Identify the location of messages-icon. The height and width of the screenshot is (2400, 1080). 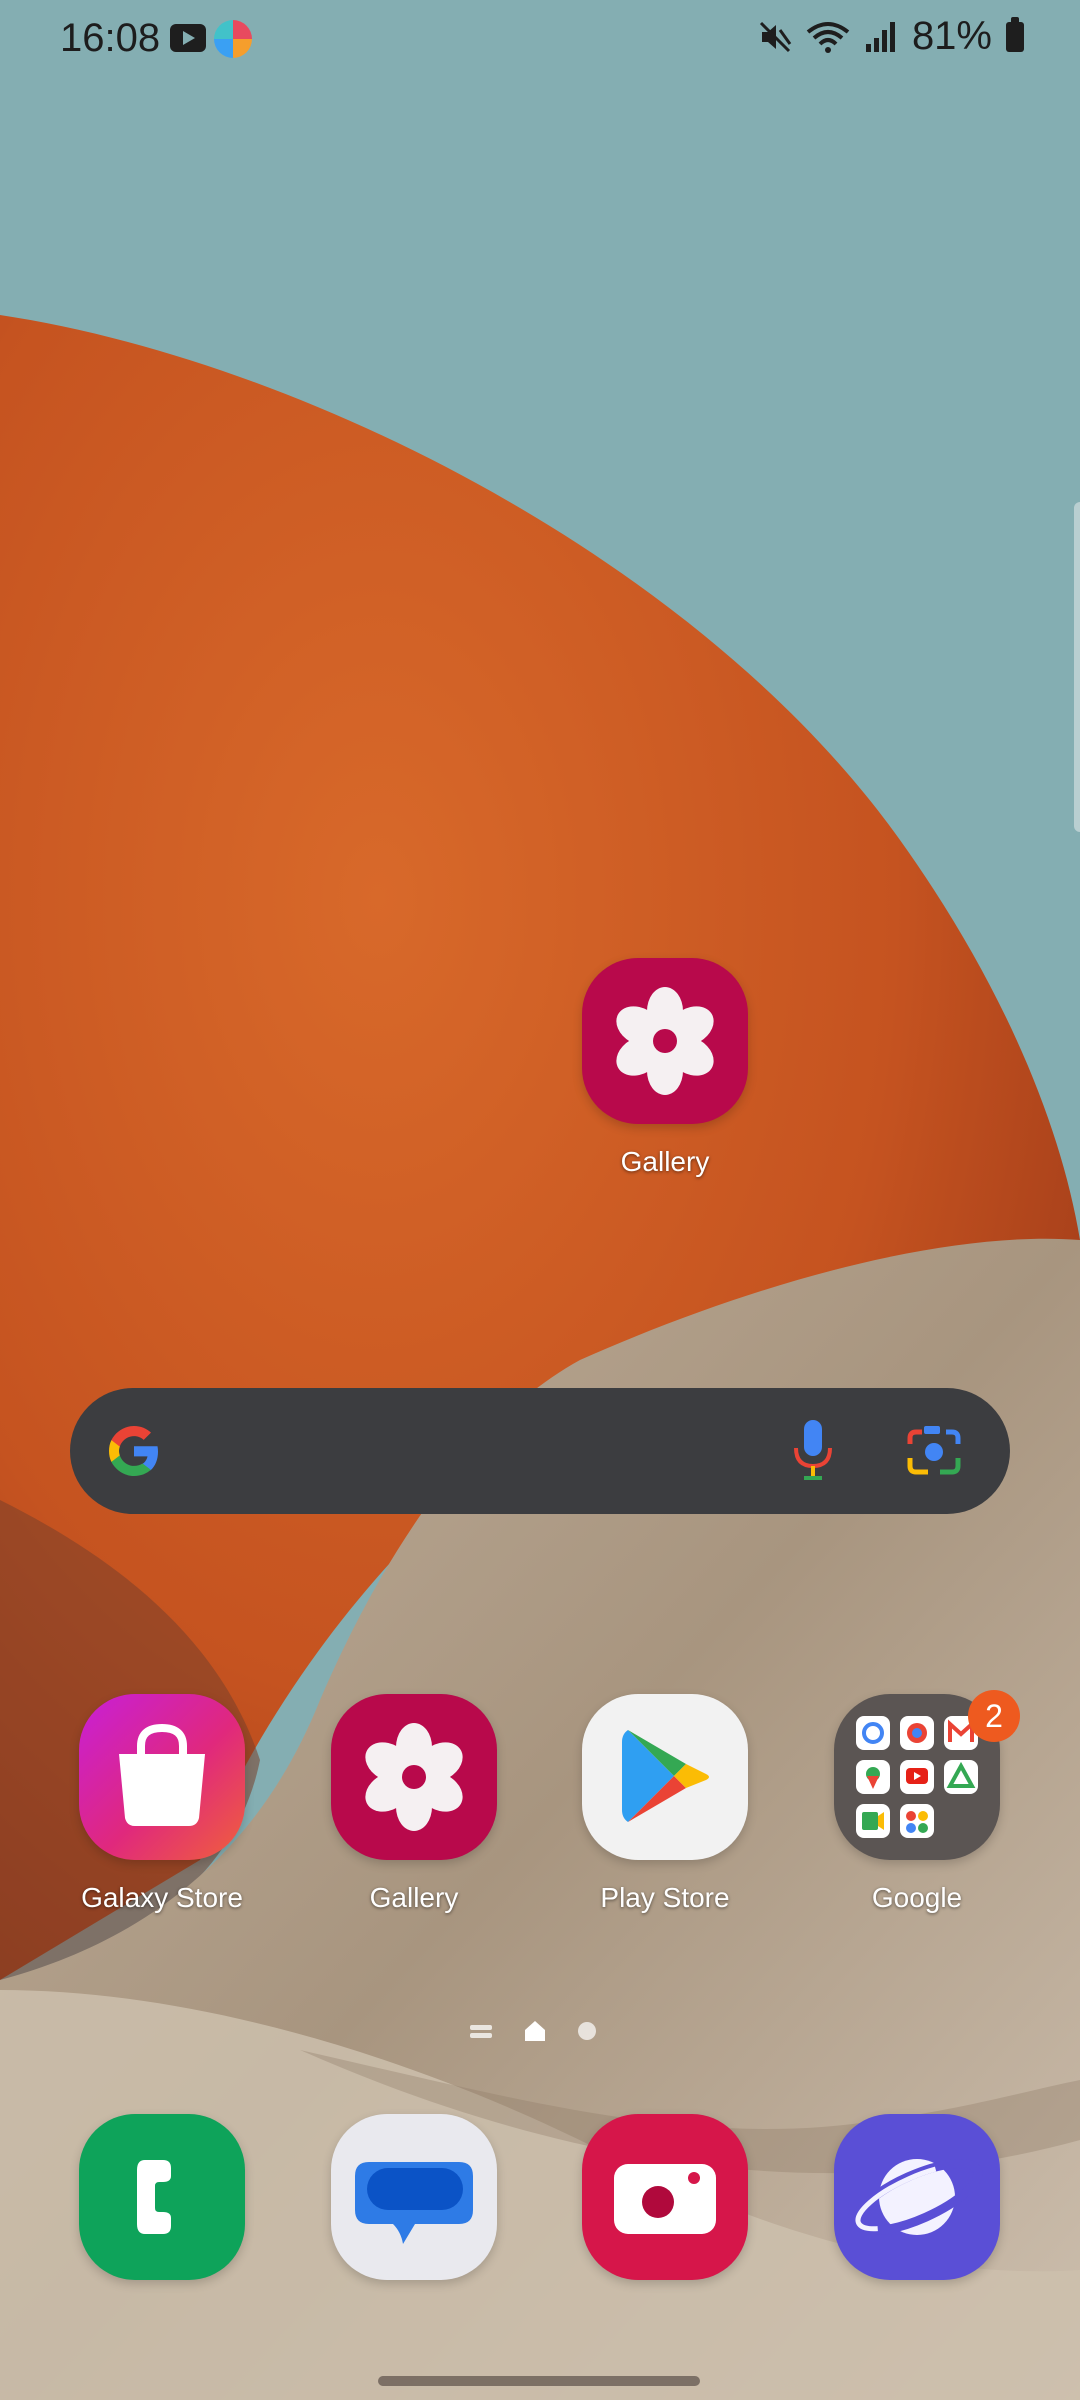
(414, 2197).